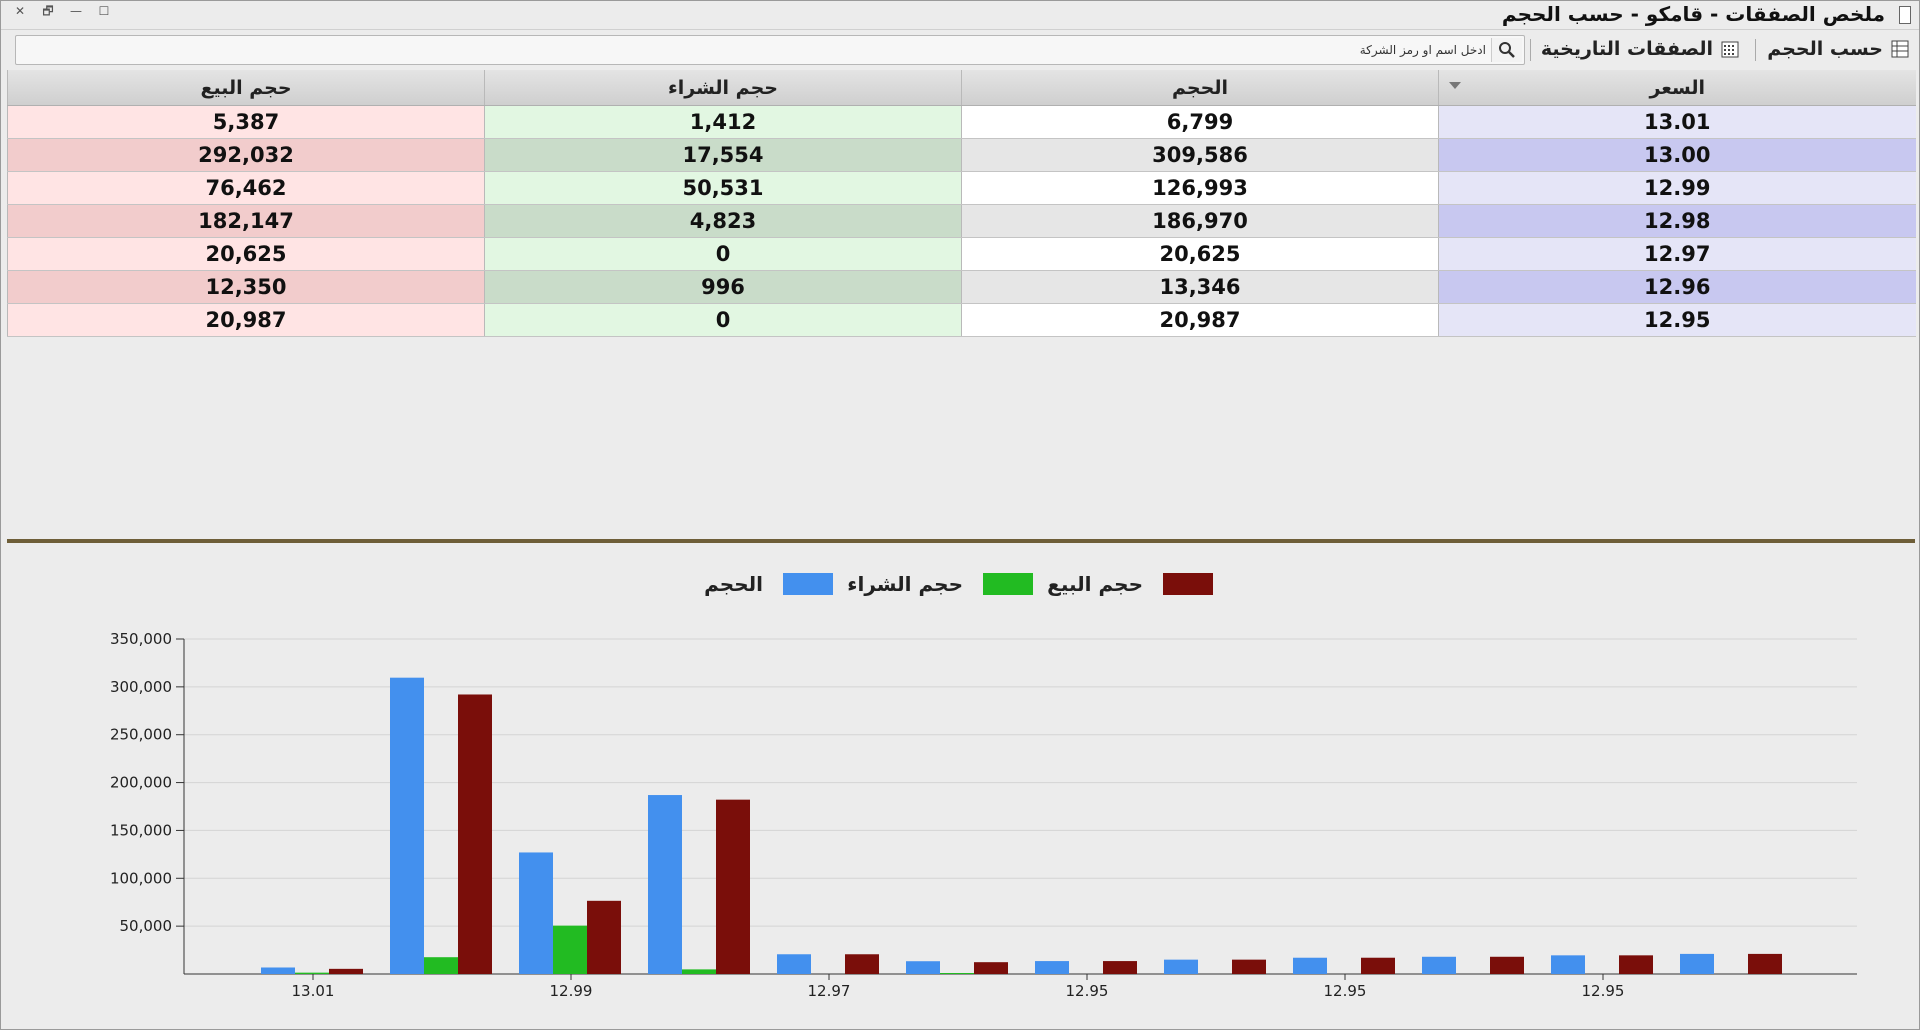  I want to click on title-bar: ✕ 🗗 — ☐ ملخص الصفقات - قامكو - حسب الحجم, so click(960, 15).